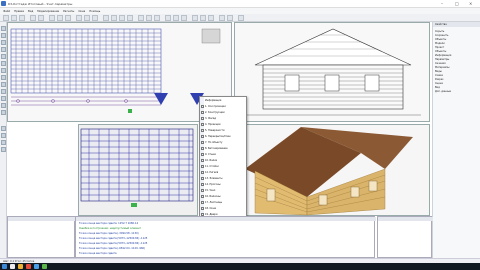  What do you see at coordinates (443, 91) in the screenshot?
I see `panel-item: Доп. данные` at bounding box center [443, 91].